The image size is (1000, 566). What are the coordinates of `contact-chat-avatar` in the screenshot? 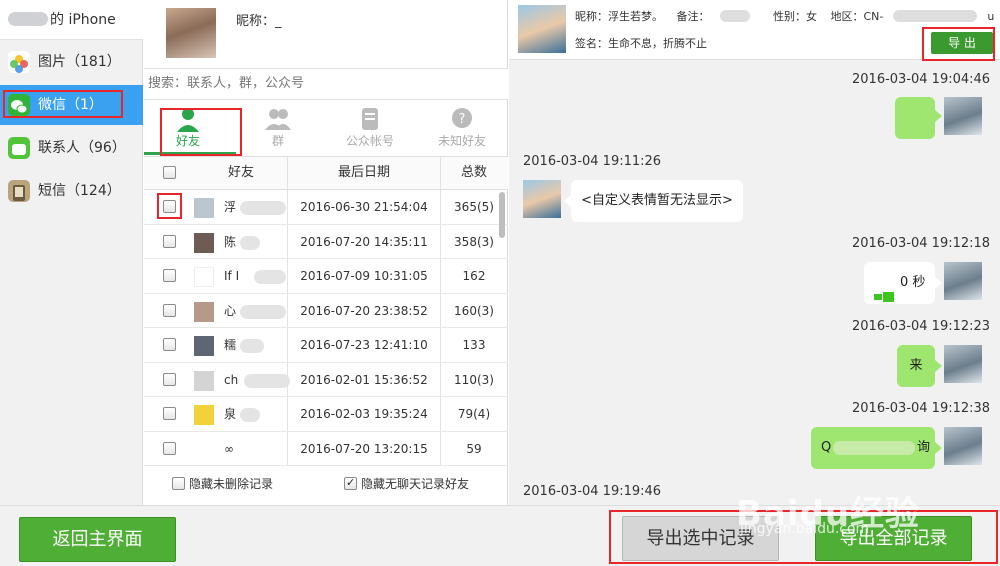 It's located at (542, 199).